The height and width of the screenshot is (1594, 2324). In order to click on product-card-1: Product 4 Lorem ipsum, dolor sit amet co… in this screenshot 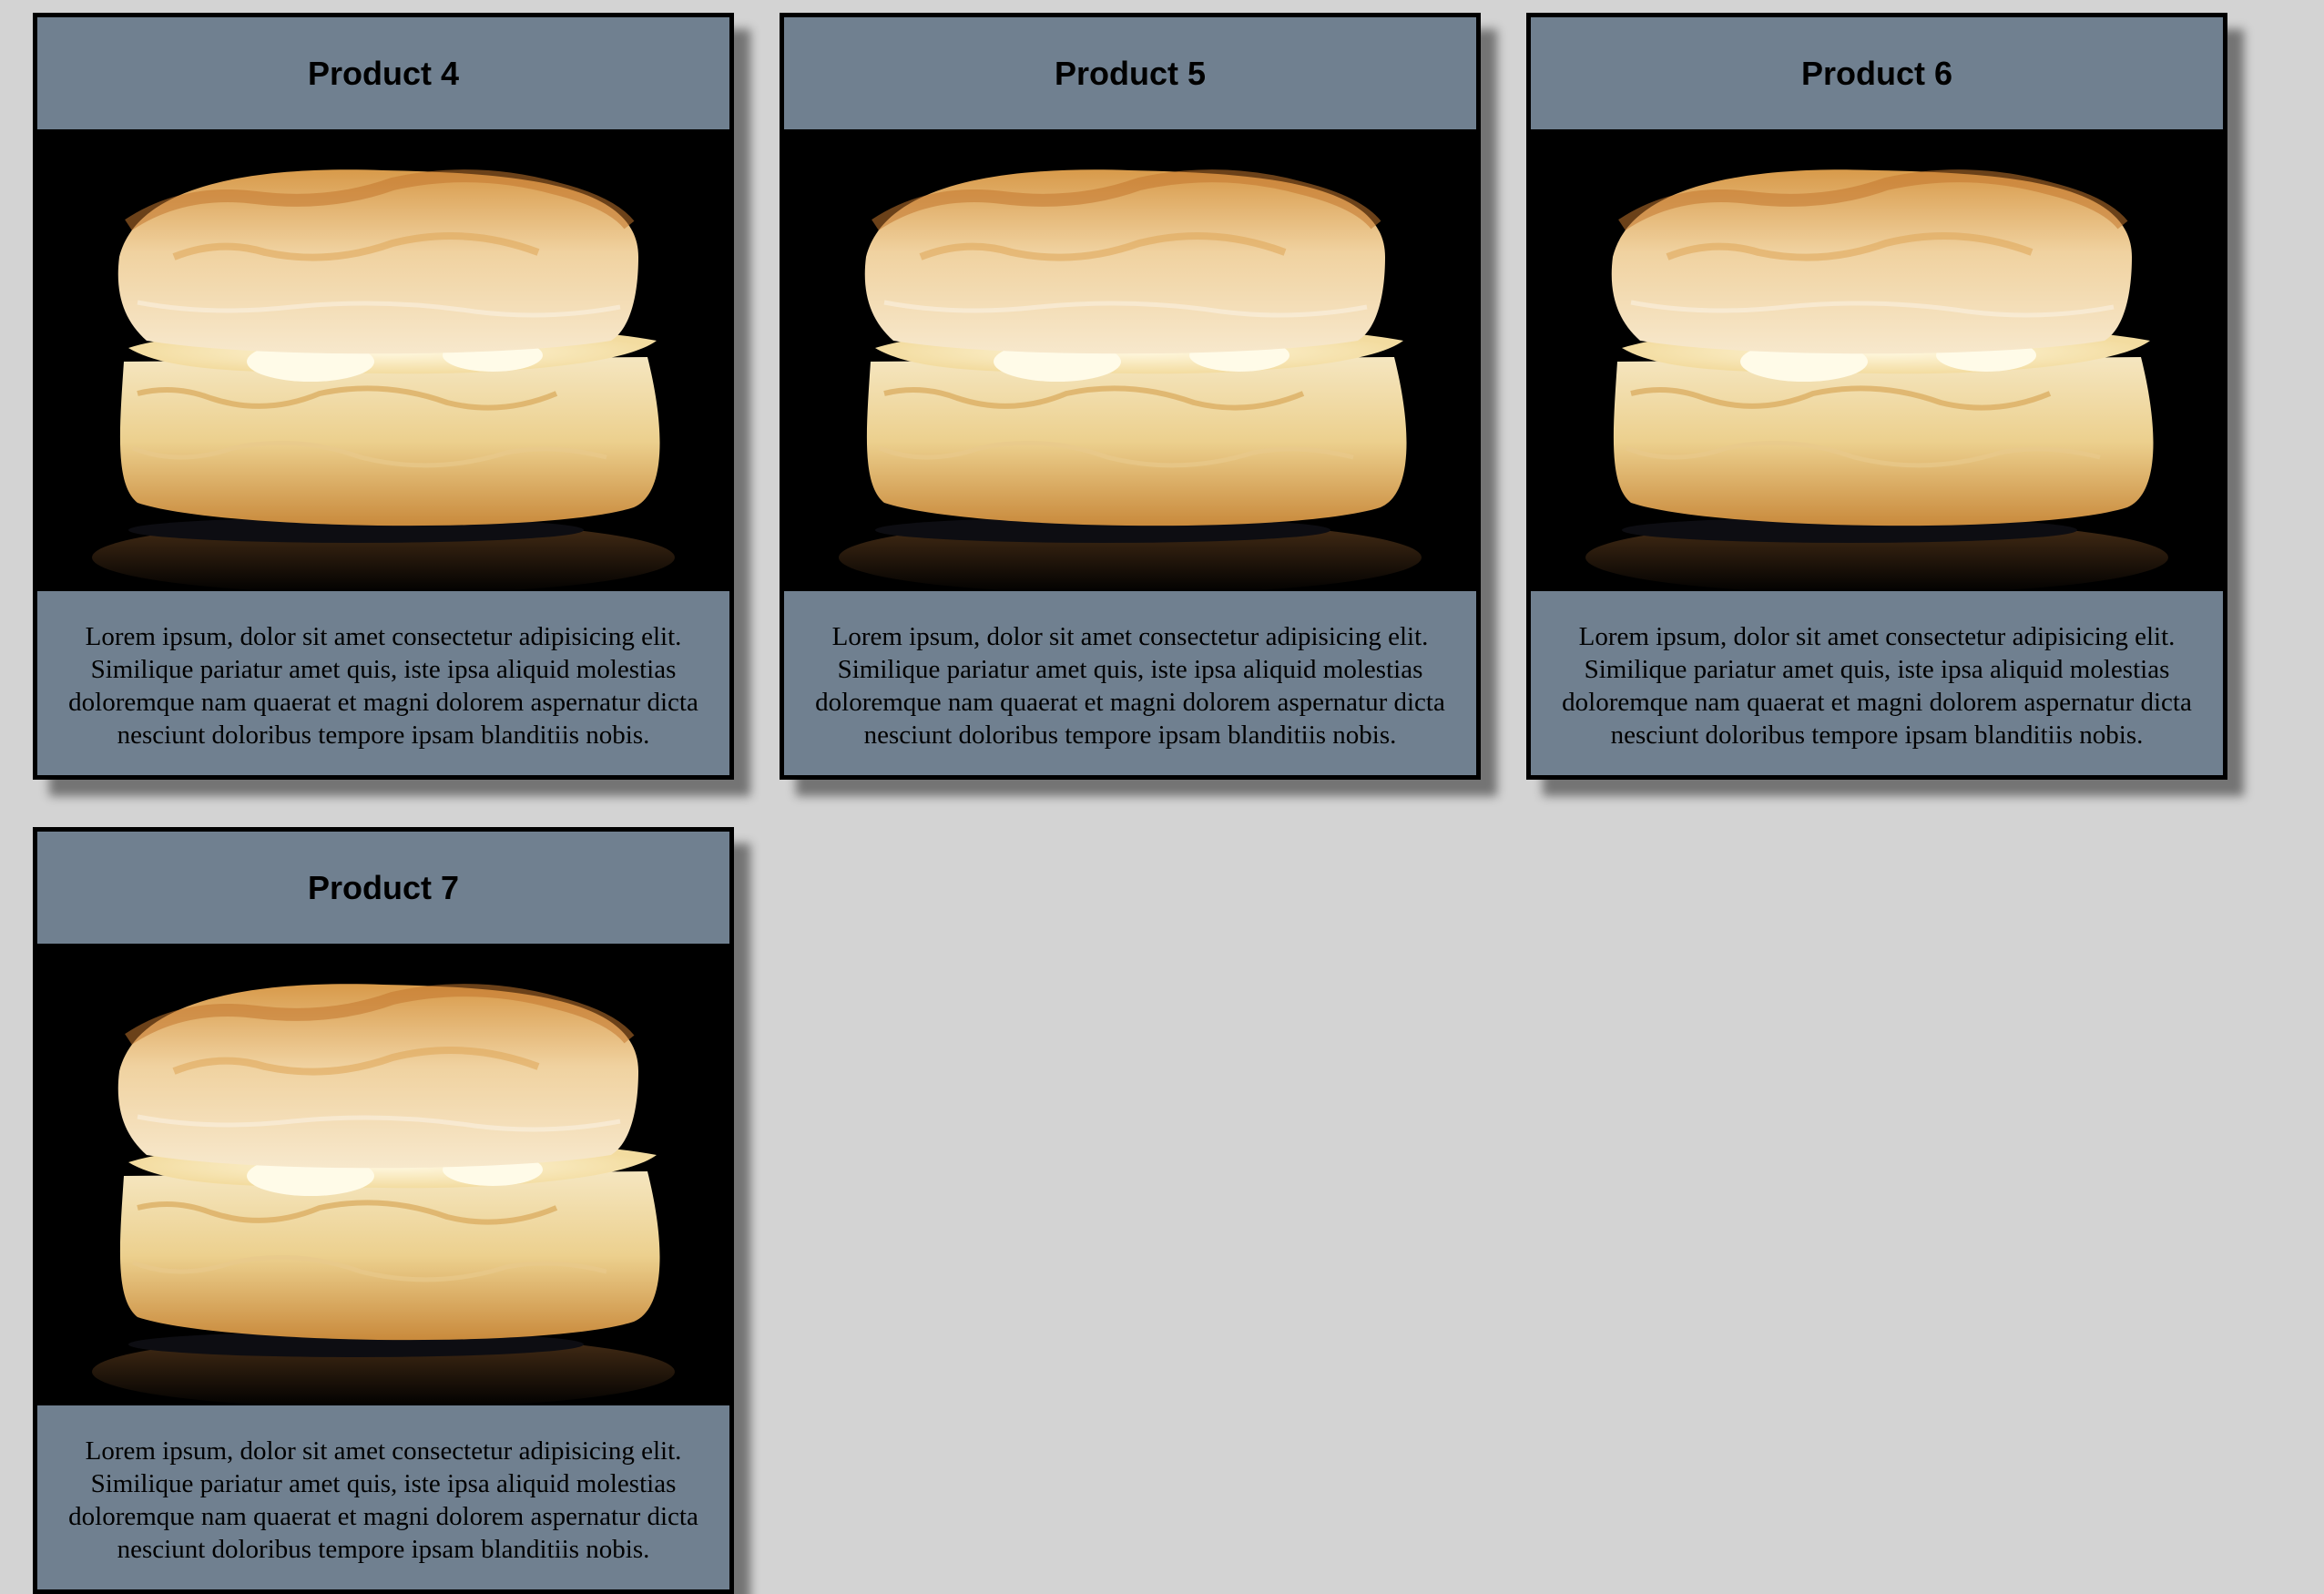, I will do `click(383, 396)`.